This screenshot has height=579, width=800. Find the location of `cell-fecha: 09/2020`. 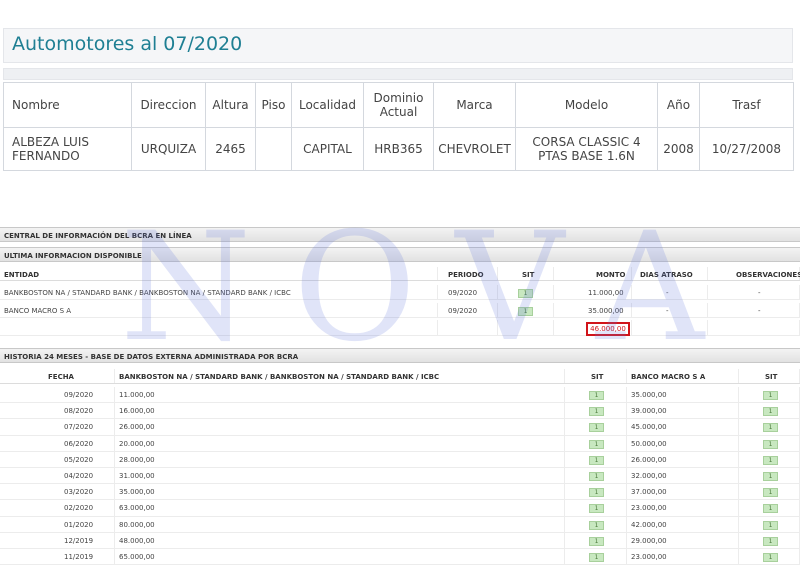

cell-fecha: 09/2020 is located at coordinates (79, 395).